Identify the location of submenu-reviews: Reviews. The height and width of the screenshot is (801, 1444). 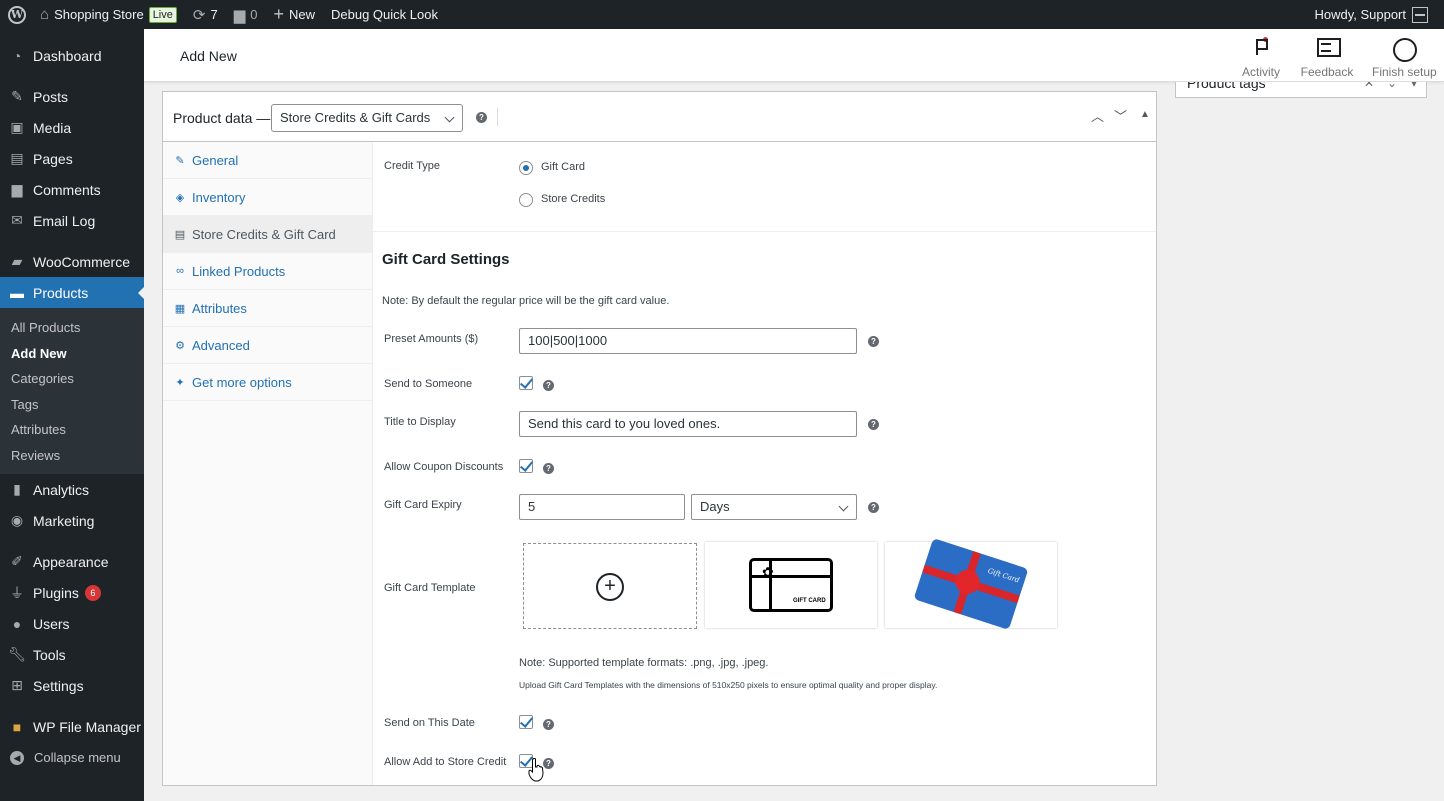
(72, 456).